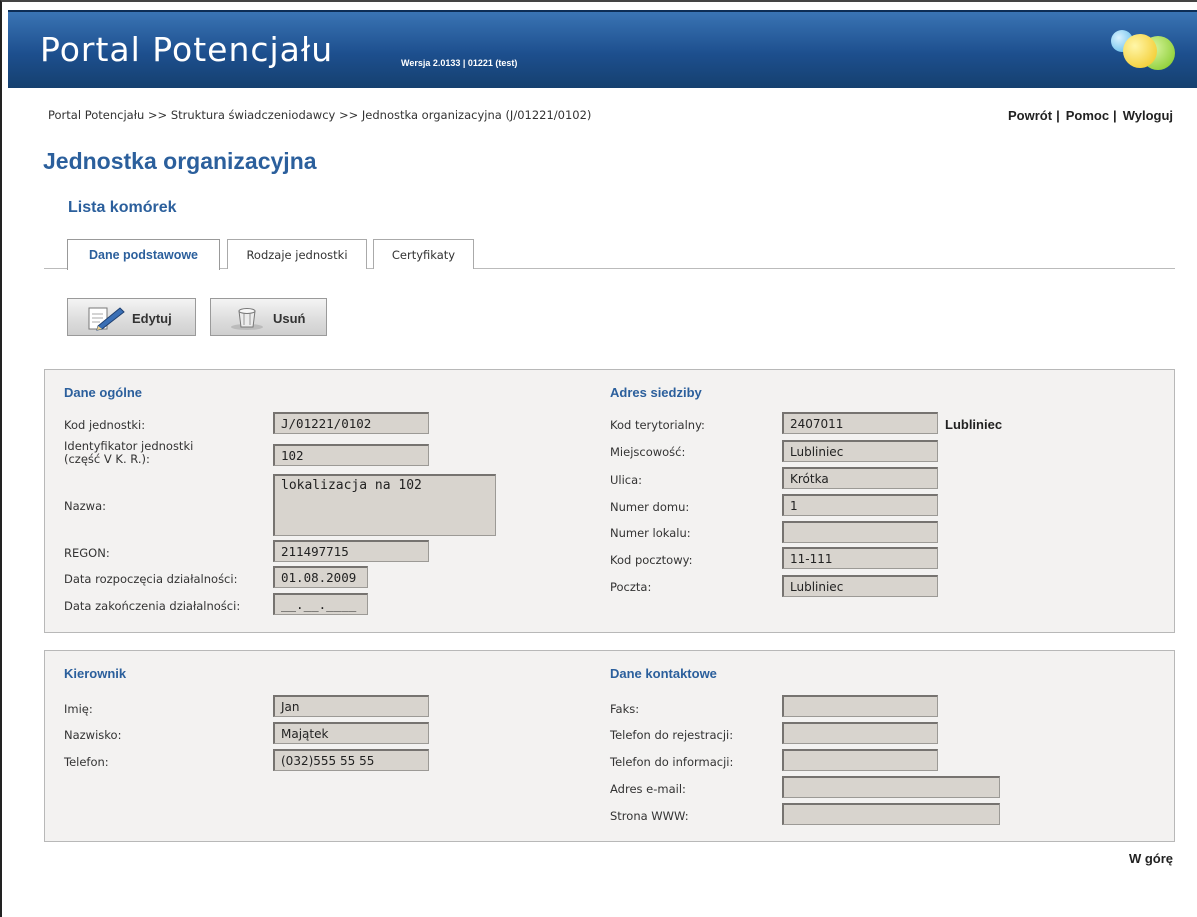 The height and width of the screenshot is (917, 1197). I want to click on registration-phone-field, so click(860, 733).